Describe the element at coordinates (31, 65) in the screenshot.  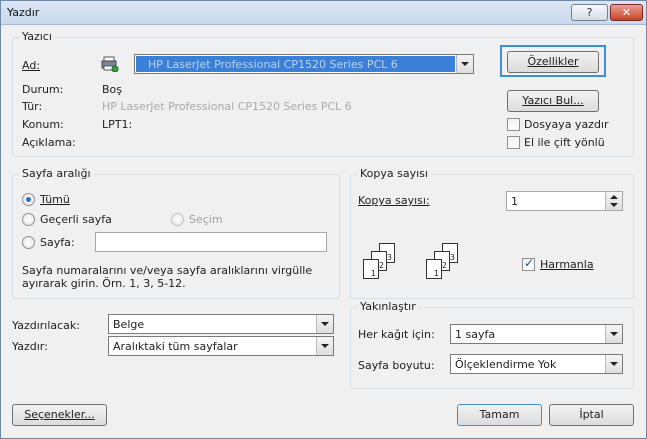
I see `printer-name-label: Ad:` at that location.